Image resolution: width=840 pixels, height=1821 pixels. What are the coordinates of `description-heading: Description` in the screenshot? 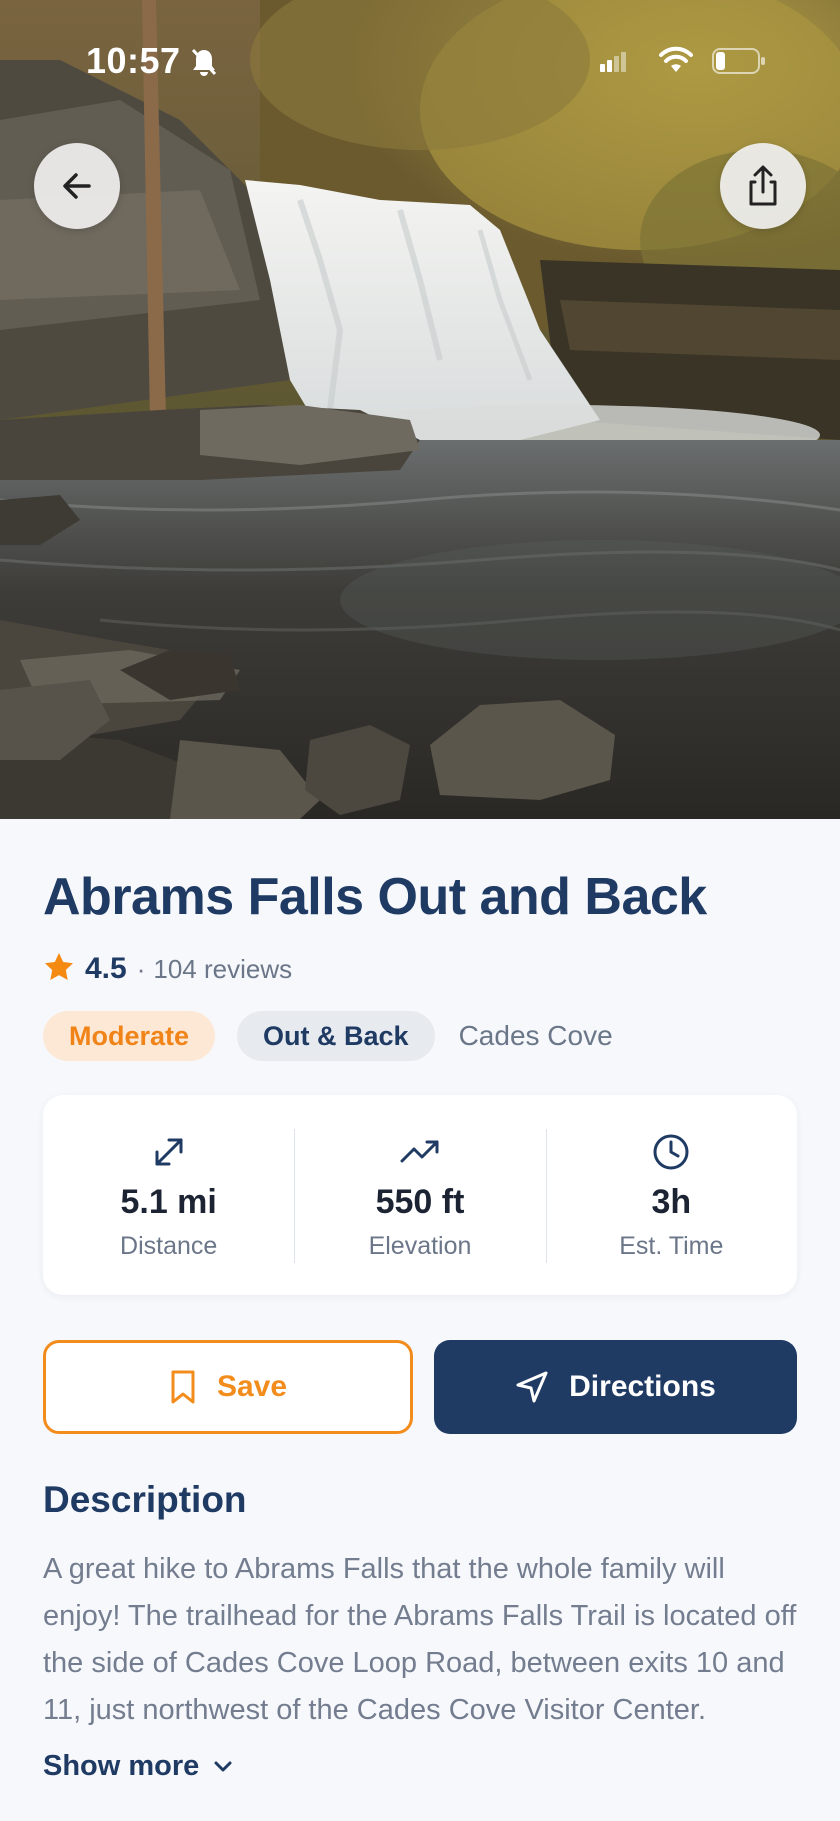 It's located at (145, 1499).